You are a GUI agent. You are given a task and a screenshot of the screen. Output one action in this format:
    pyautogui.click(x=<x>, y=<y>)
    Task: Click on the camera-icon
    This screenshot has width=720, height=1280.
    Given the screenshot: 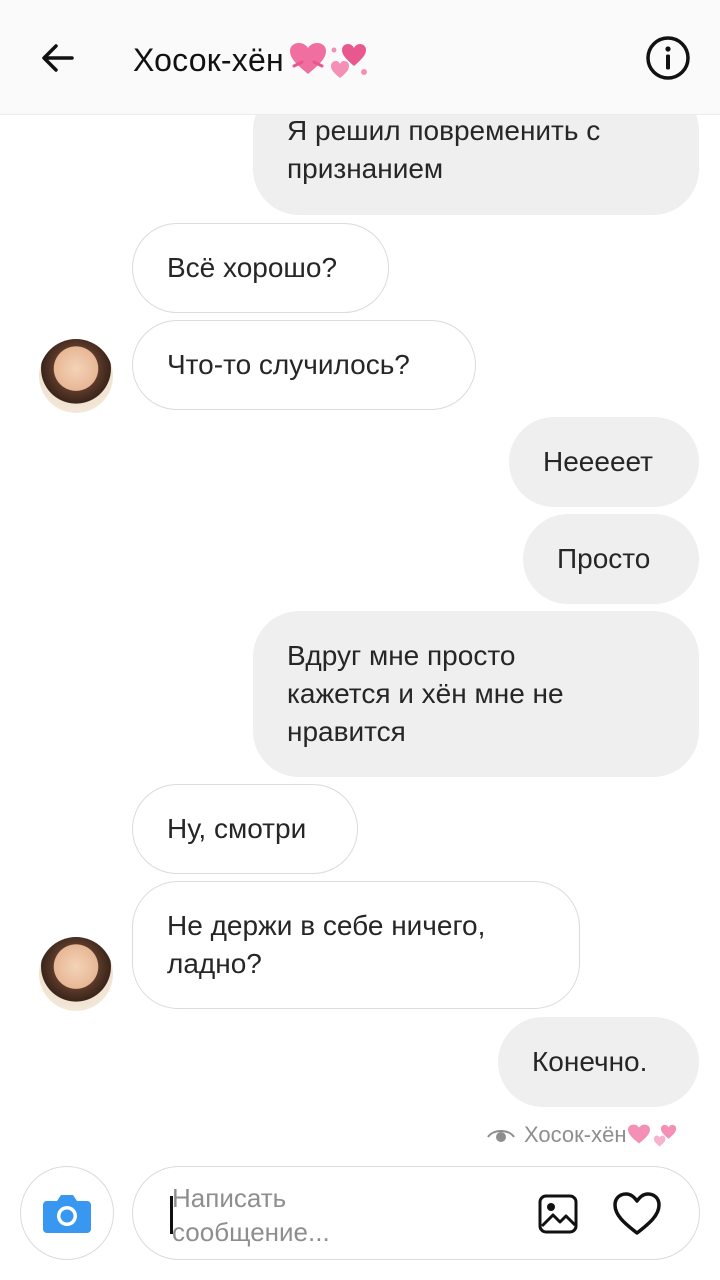 What is the action you would take?
    pyautogui.click(x=67, y=1214)
    